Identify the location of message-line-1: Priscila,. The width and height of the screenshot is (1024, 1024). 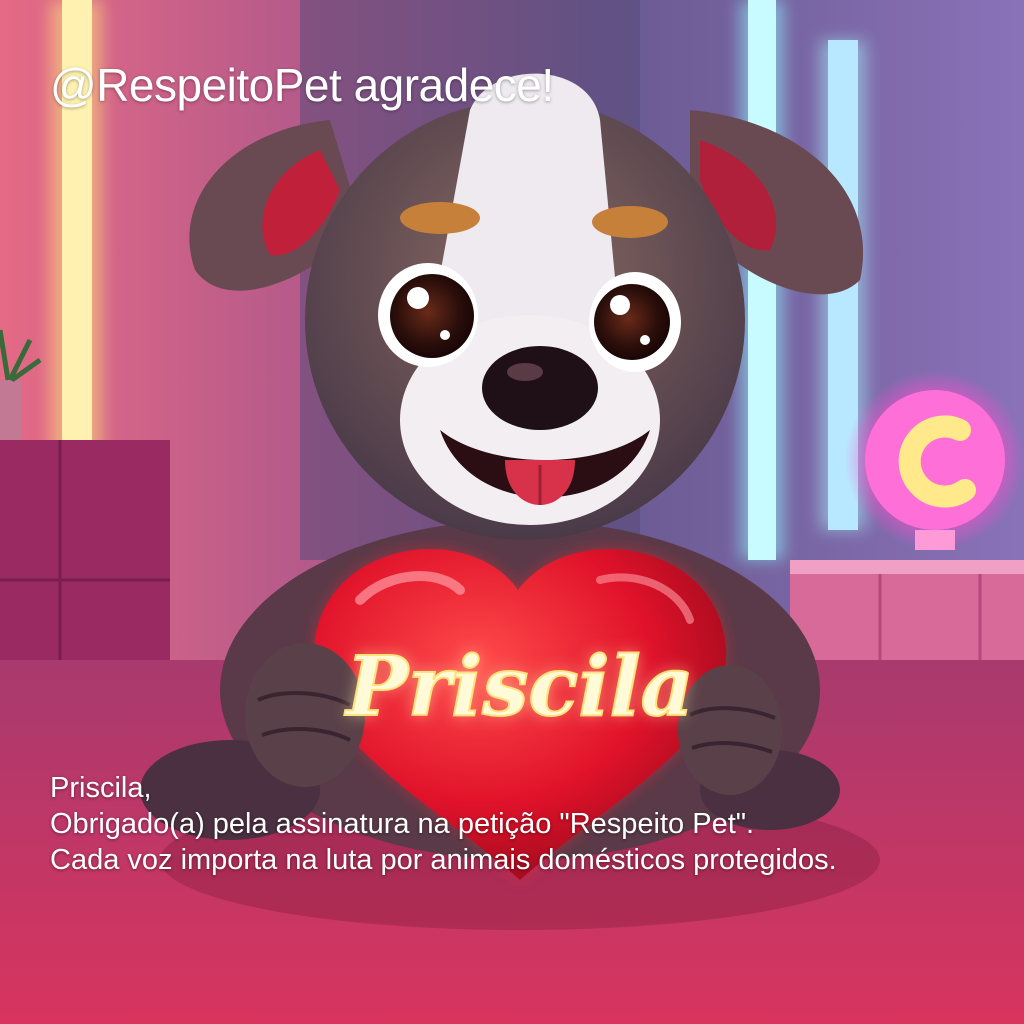
(101, 788).